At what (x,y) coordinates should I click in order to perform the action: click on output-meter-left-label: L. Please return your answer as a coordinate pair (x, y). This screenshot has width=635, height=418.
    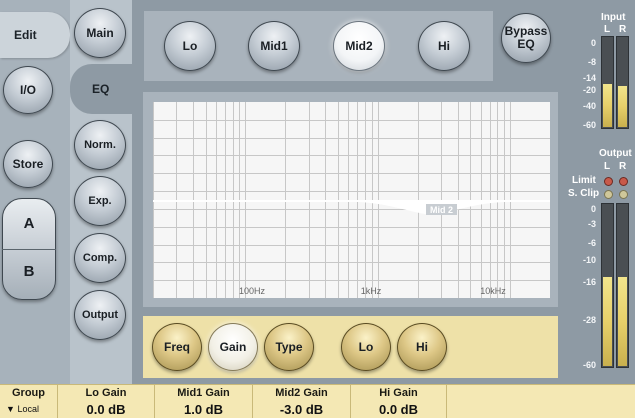
    Looking at the image, I should click on (607, 166).